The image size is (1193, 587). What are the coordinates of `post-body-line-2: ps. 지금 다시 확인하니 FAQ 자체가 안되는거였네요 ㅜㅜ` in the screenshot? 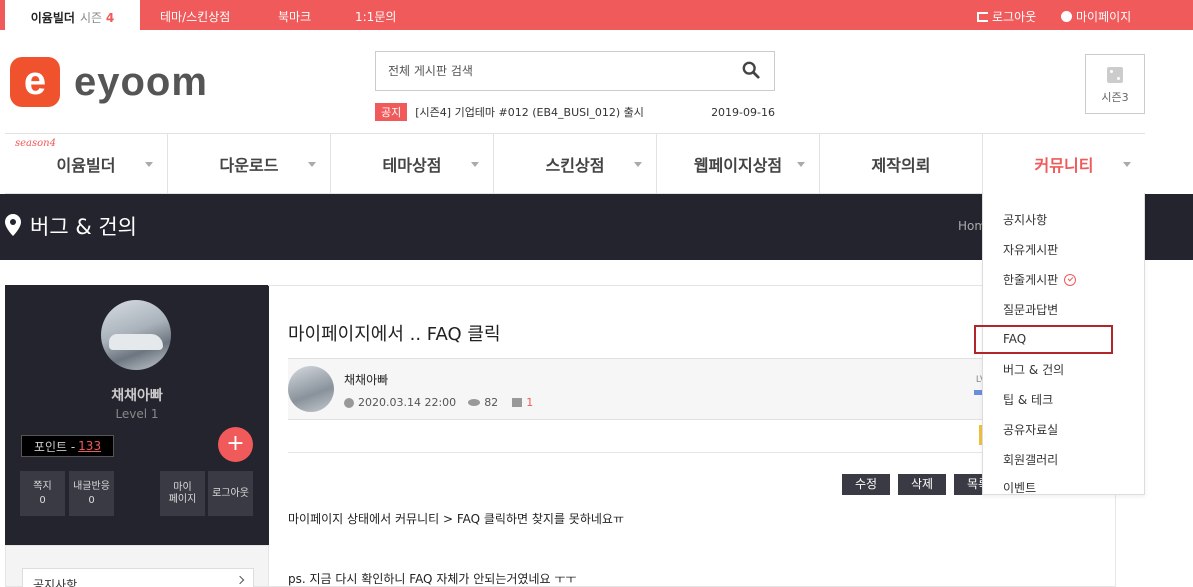 It's located at (432, 579).